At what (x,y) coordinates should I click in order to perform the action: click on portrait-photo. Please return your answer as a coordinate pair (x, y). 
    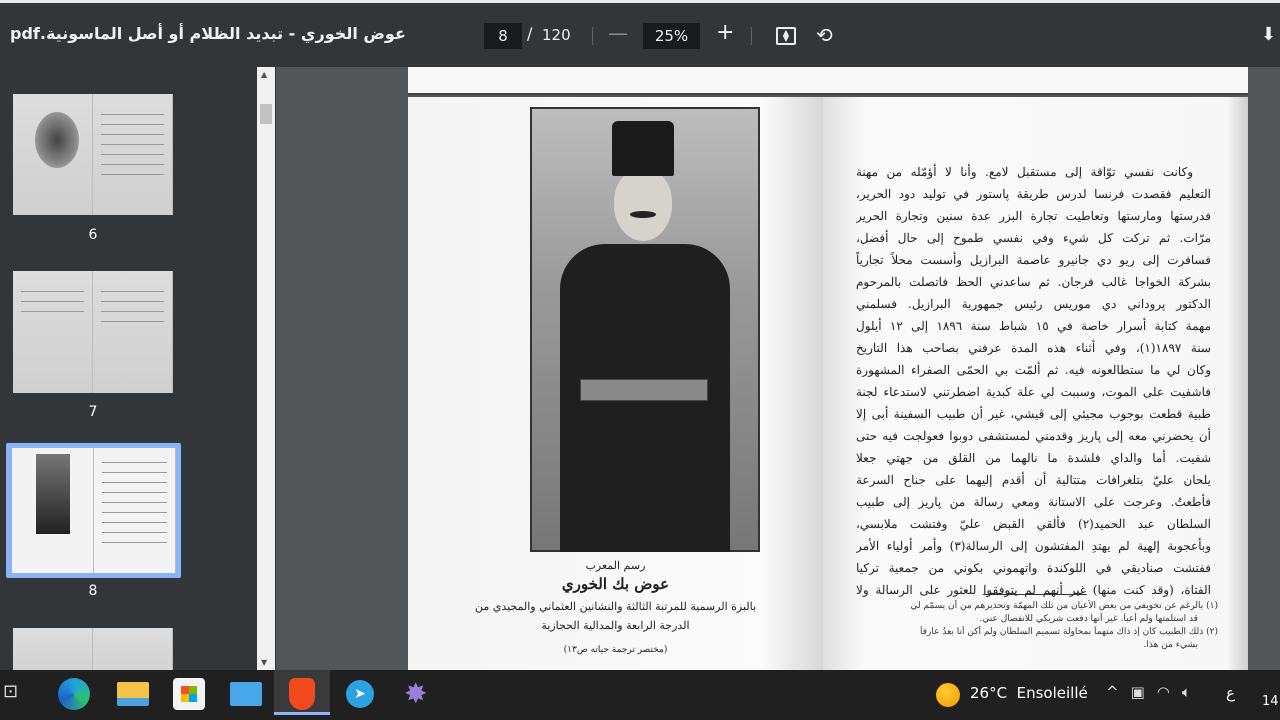
    Looking at the image, I should click on (645, 329).